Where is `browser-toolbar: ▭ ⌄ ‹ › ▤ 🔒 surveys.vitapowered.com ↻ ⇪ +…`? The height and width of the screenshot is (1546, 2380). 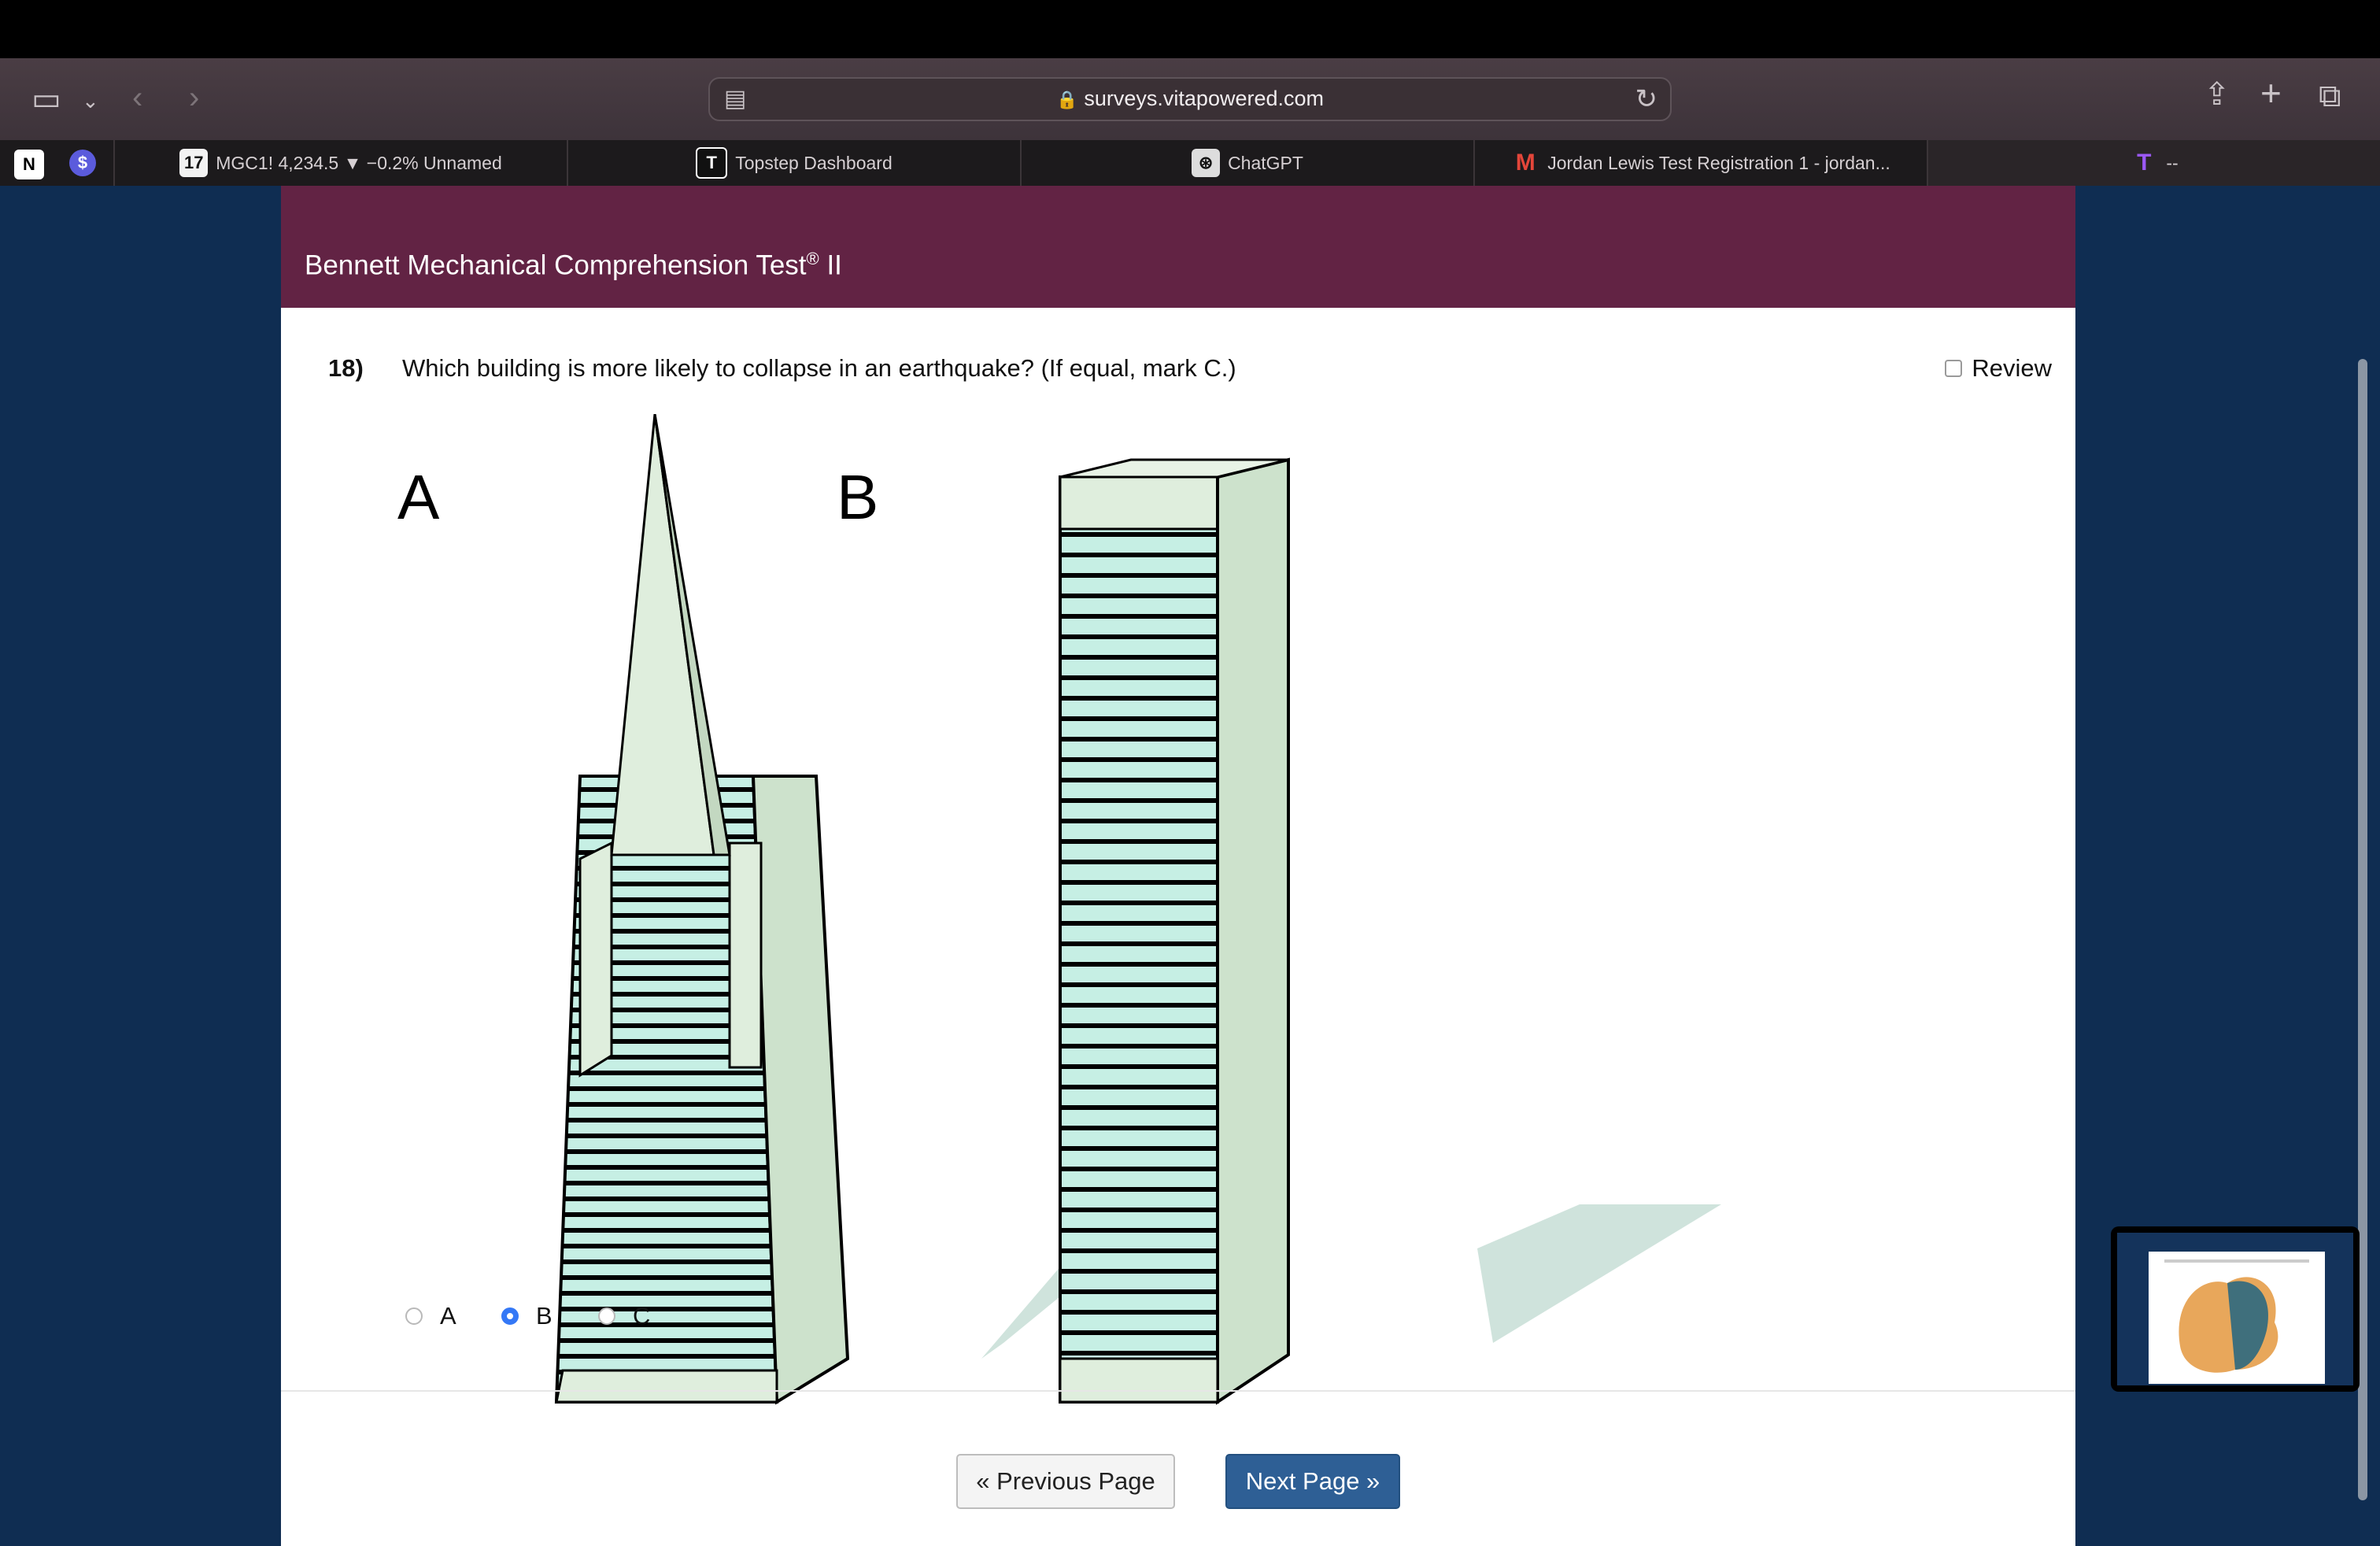
browser-toolbar: ▭ ⌄ ‹ › ▤ 🔒 surveys.vitapowered.com ↻ ⇪ +… is located at coordinates (1190, 99).